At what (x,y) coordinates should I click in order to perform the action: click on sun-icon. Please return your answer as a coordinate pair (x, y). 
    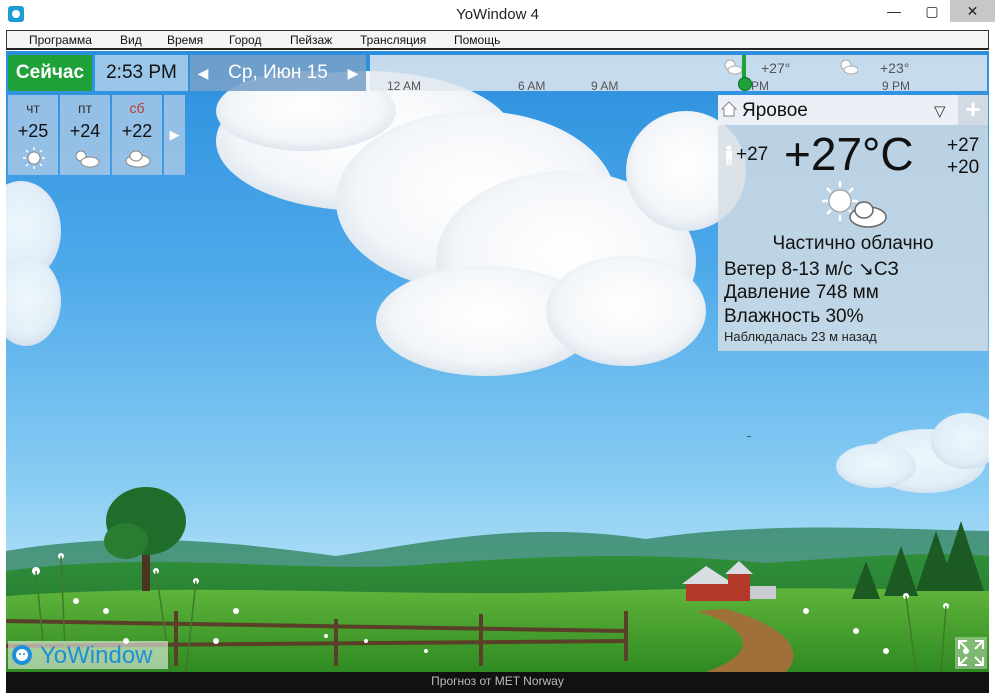
    Looking at the image, I should click on (34, 158).